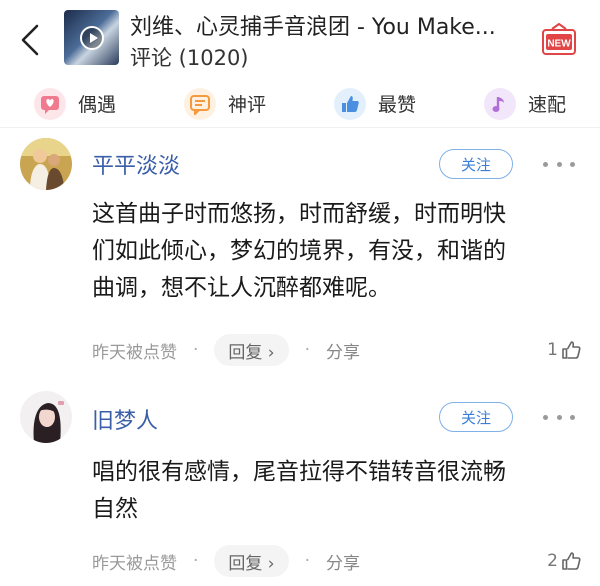 This screenshot has width=600, height=586. What do you see at coordinates (332, 491) in the screenshot?
I see `comment-text: 唱的很有感情，尾音拉得不错转音很流畅 自然` at bounding box center [332, 491].